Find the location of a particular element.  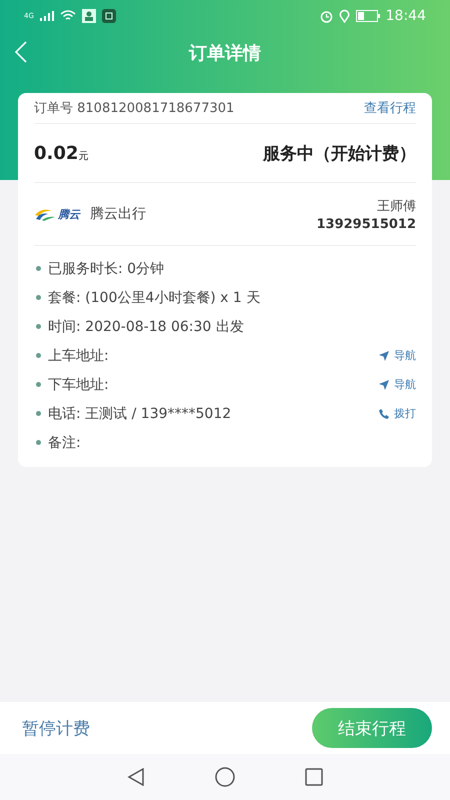

order-number: 订单号 8108120081718677301 is located at coordinates (134, 108).